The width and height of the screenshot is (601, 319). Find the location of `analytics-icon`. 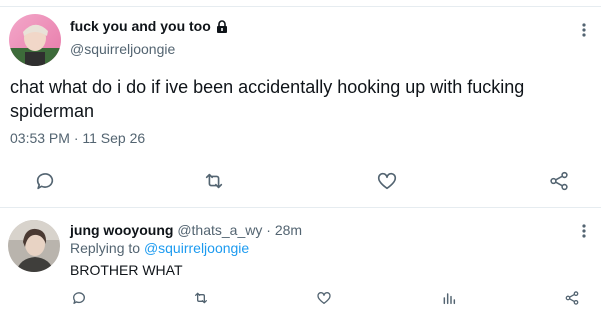

analytics-icon is located at coordinates (449, 298).